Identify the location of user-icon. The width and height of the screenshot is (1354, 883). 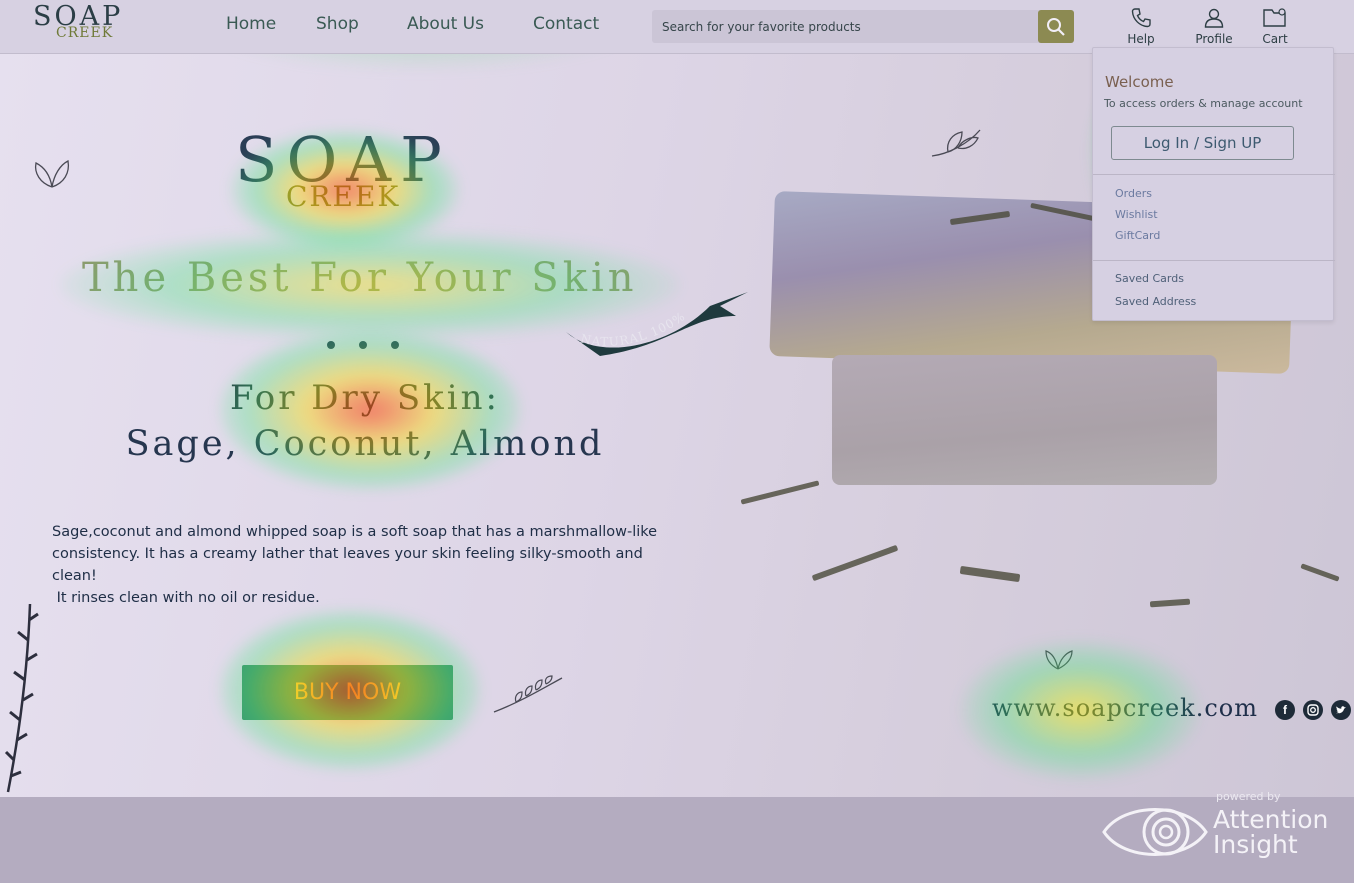
(1214, 18).